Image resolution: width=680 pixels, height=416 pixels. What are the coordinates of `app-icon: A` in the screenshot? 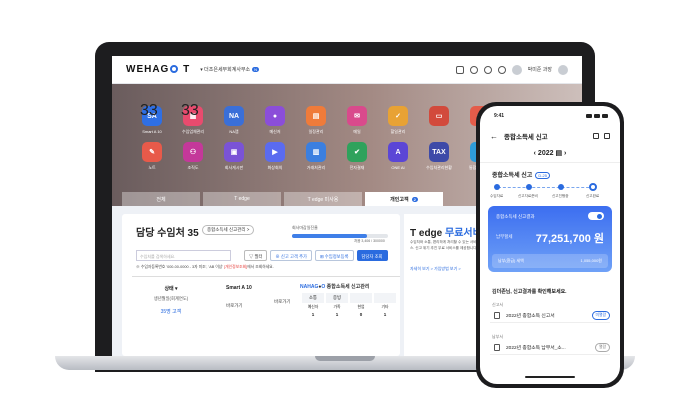 It's located at (398, 152).